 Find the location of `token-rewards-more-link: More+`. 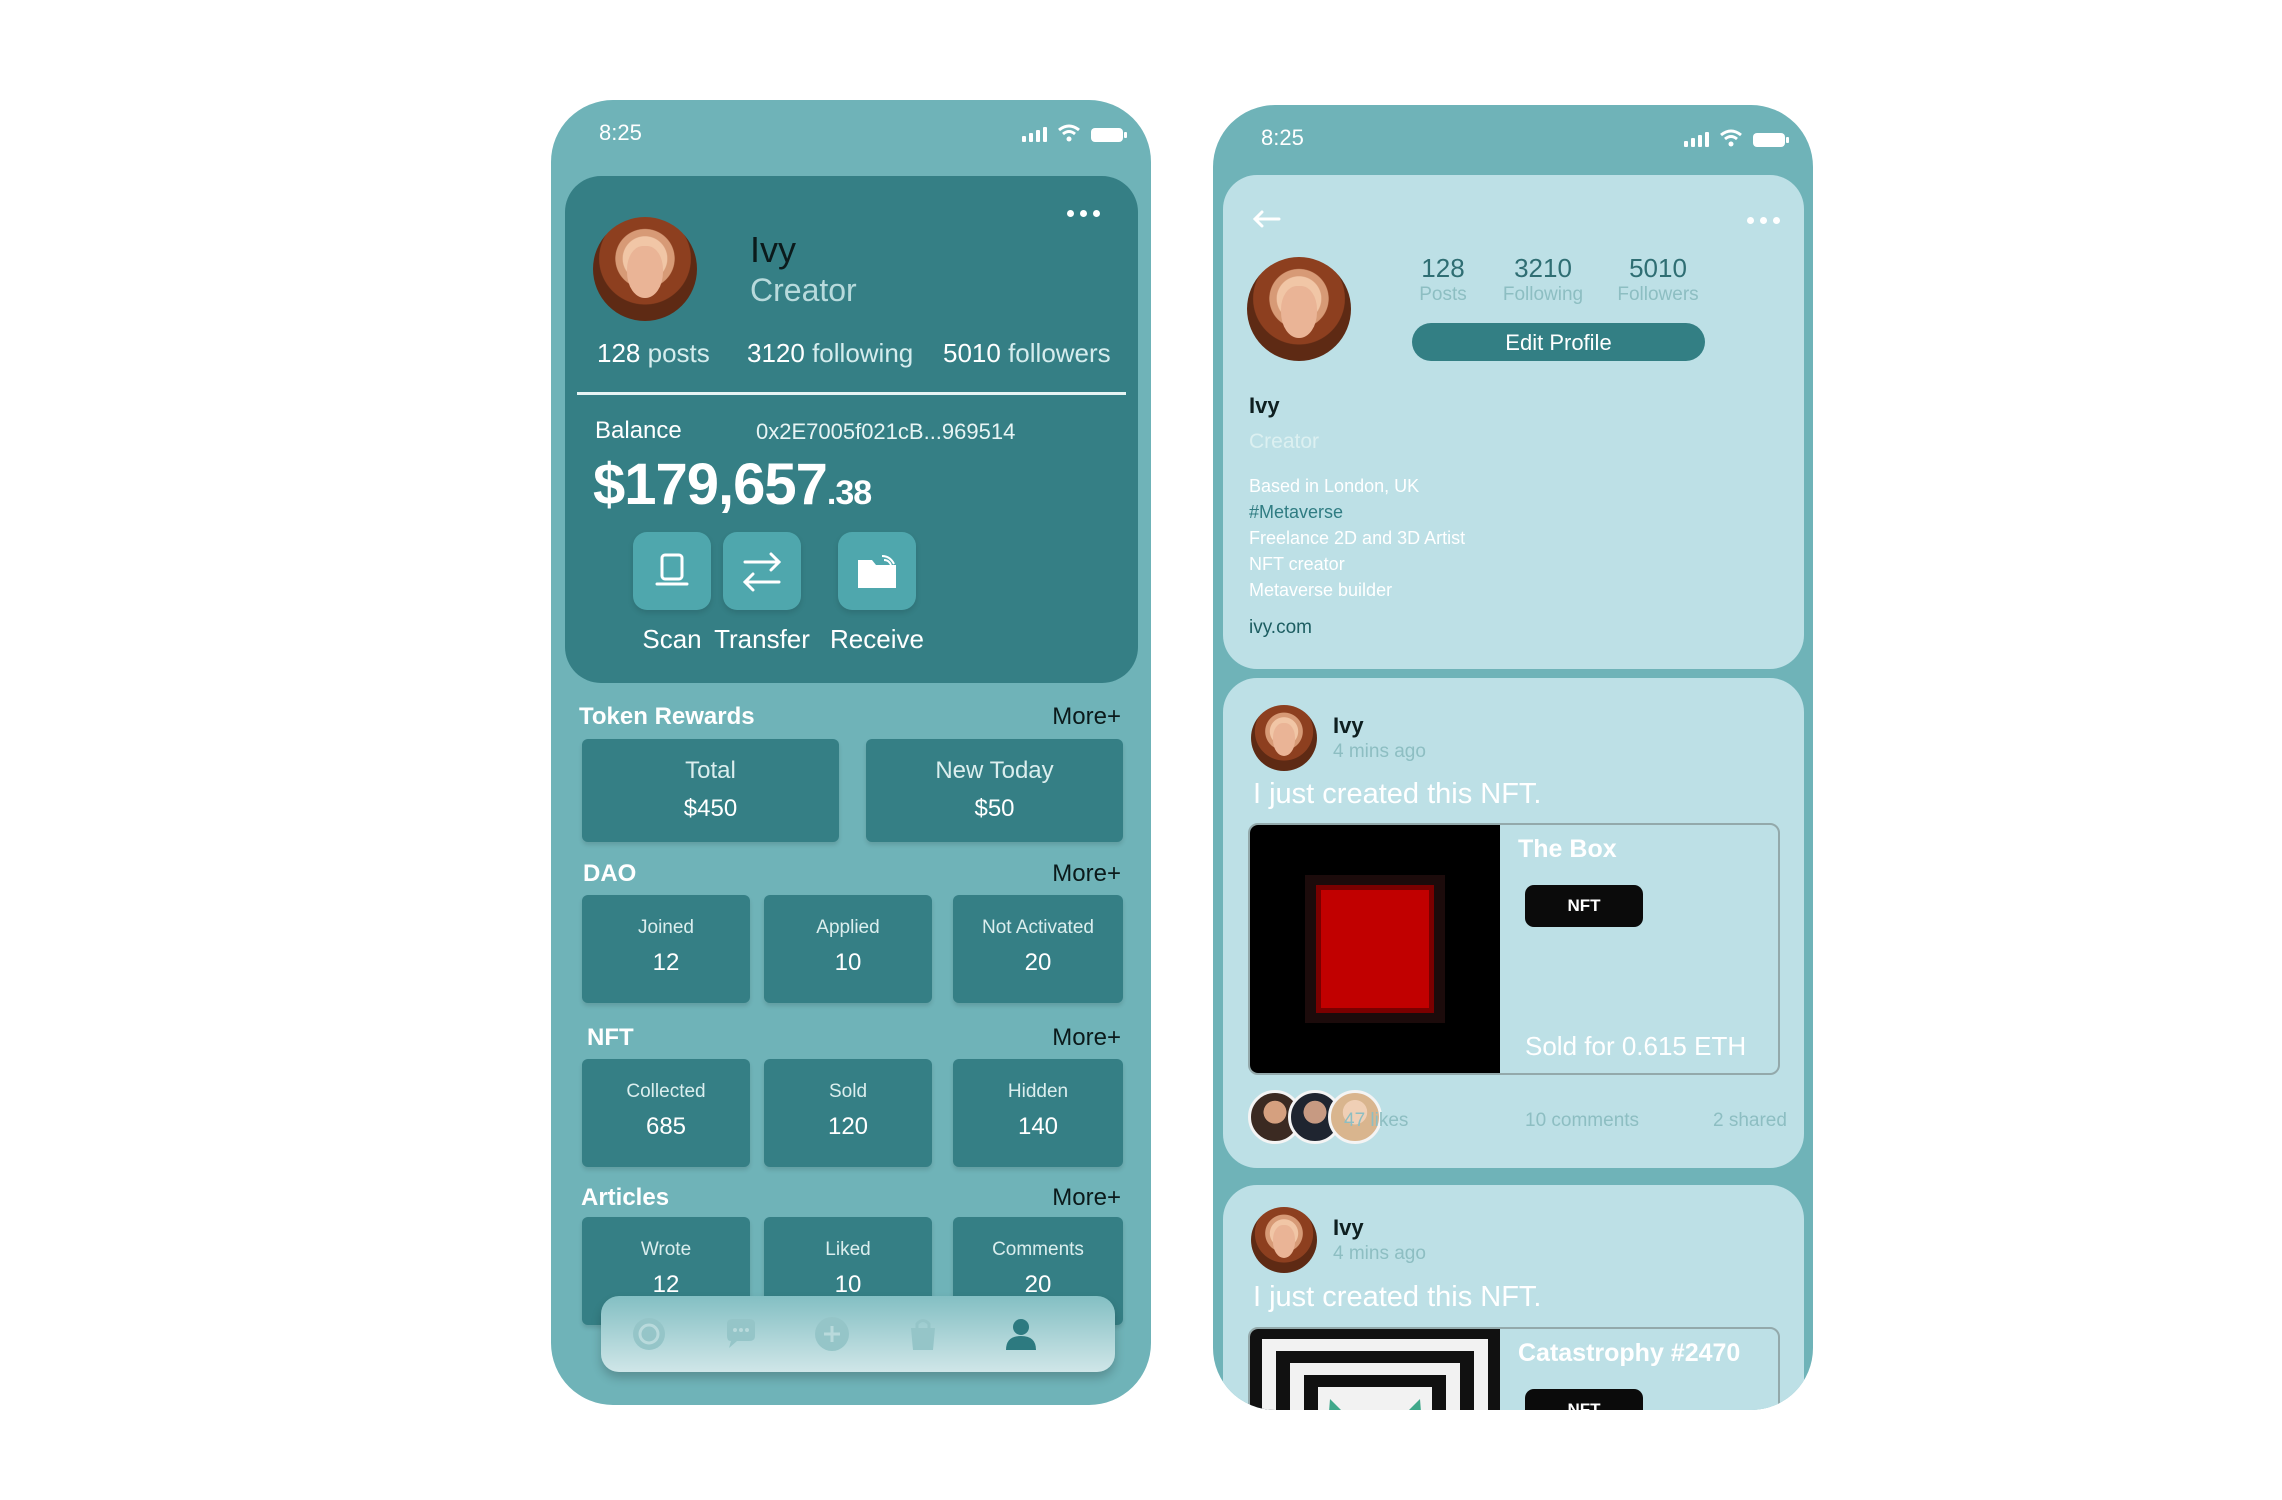

token-rewards-more-link: More+ is located at coordinates (1086, 717).